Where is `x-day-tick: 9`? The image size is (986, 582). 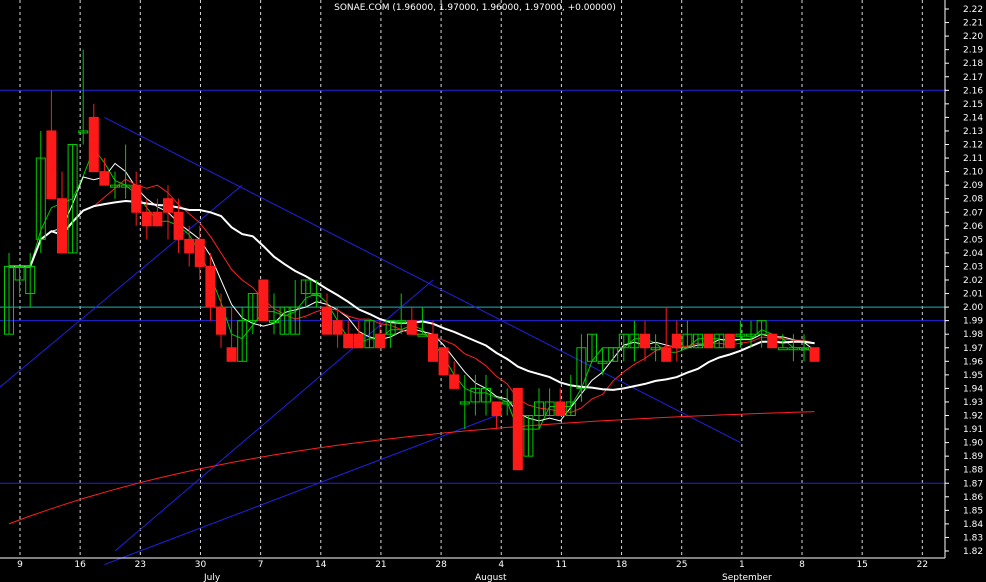
x-day-tick: 9 is located at coordinates (20, 565).